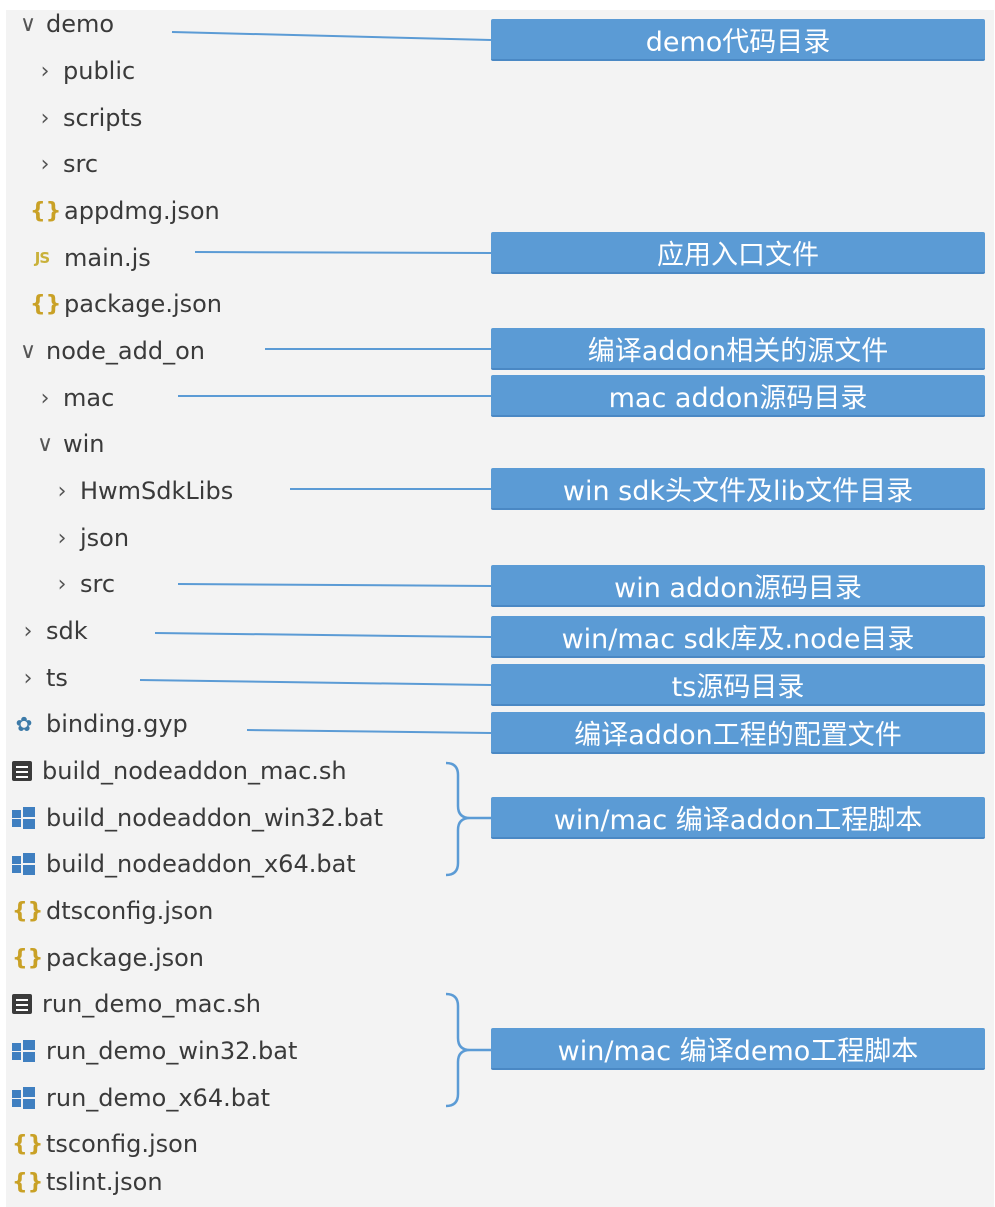 Image resolution: width=995 pixels, height=1207 pixels. I want to click on file-label: tsconfig.json, so click(122, 1144).